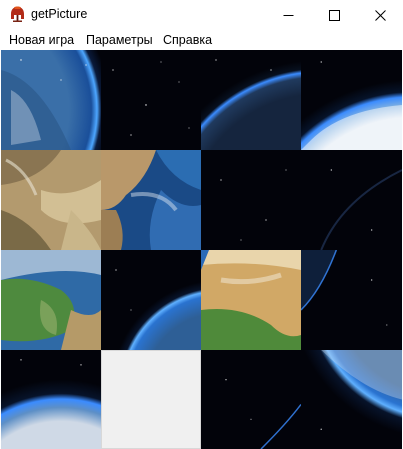 This screenshot has width=403, height=449. I want to click on maximize-button, so click(334, 15).